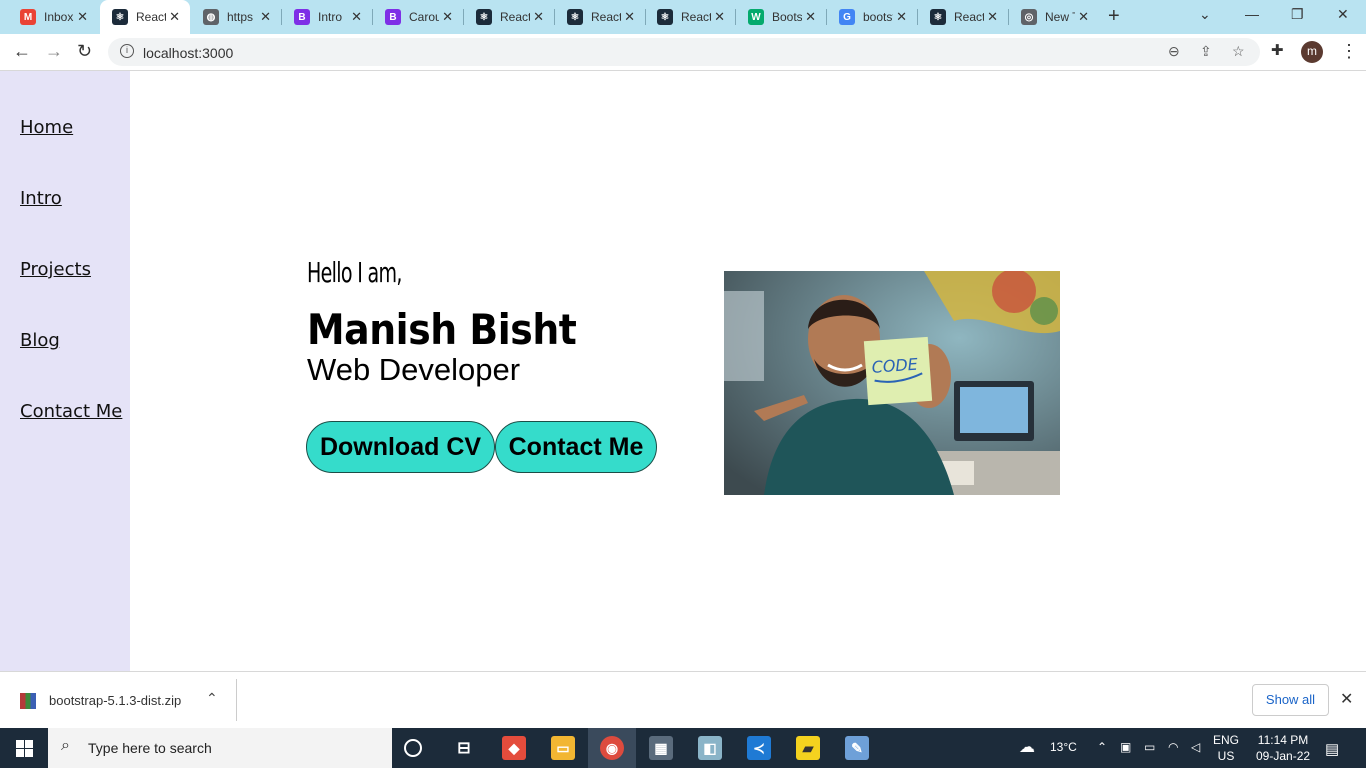  I want to click on battery-icon: ▭, so click(1149, 747).